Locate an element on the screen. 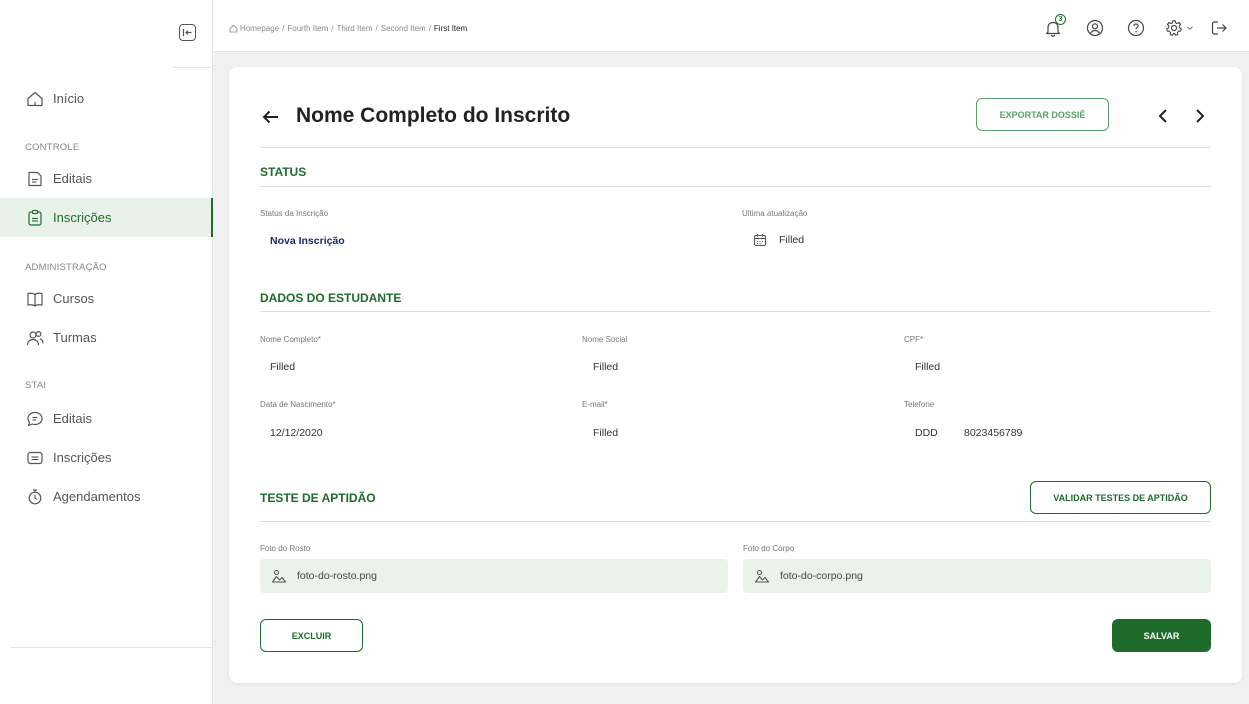 This screenshot has height=704, width=1249. section-title-aptitude-test: TESTE DE APTIDÃO is located at coordinates (318, 498).